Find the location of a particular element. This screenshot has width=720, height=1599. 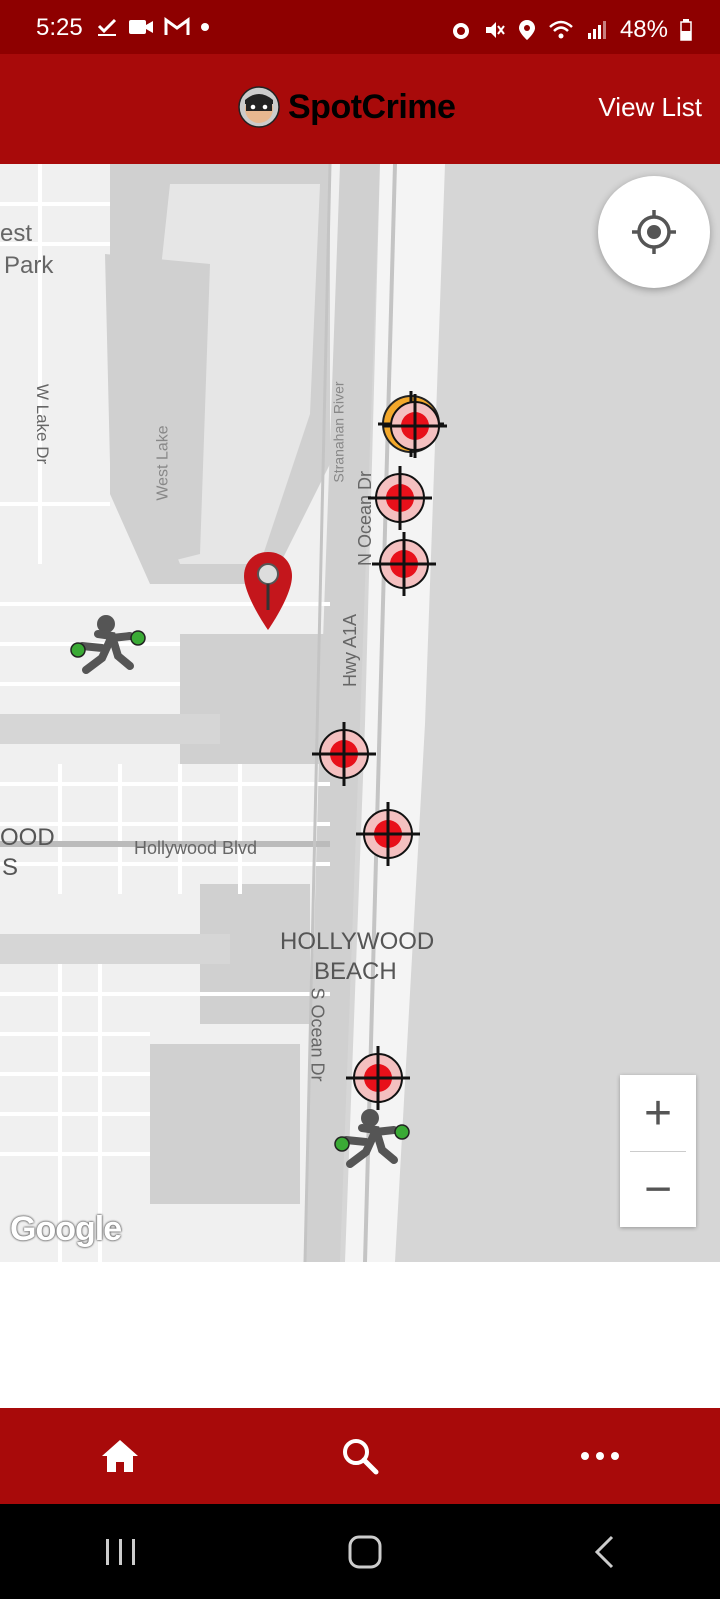

view-list-button: View List is located at coordinates (650, 107).